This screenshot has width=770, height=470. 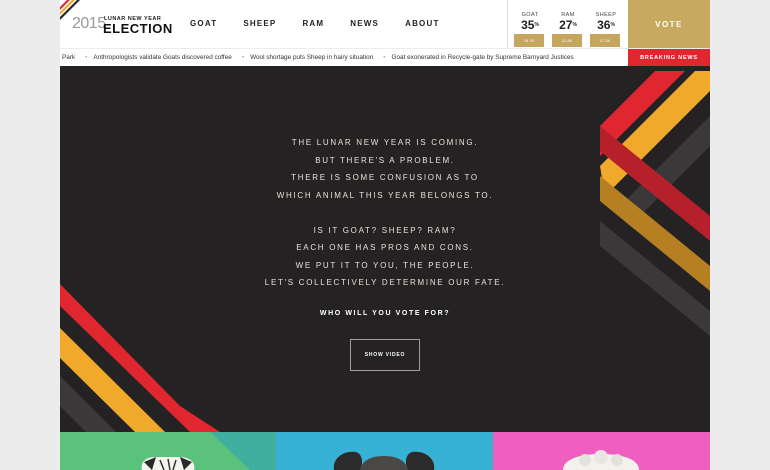 I want to click on score-votes: 17.2K, so click(x=605, y=40).